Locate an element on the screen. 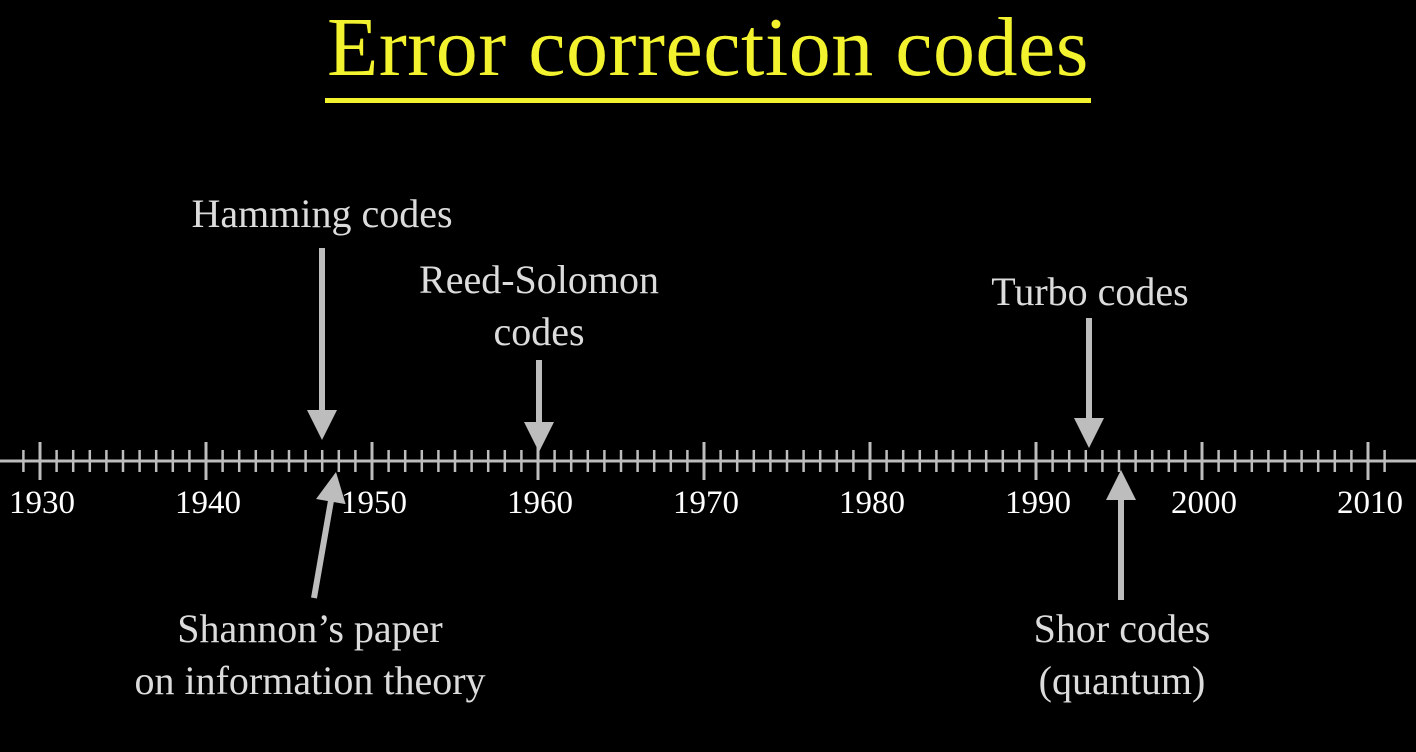  arrow-turbo-head is located at coordinates (1089, 433).